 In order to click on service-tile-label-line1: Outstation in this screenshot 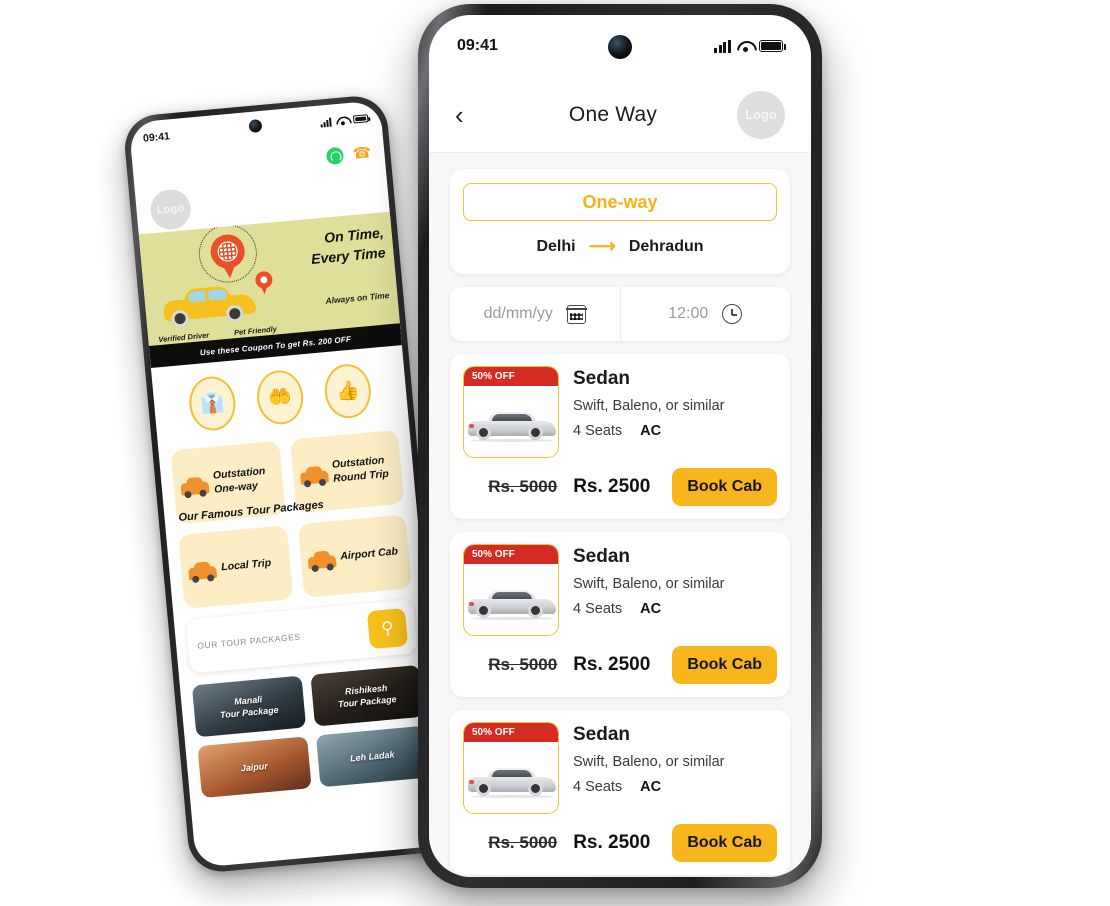, I will do `click(239, 474)`.